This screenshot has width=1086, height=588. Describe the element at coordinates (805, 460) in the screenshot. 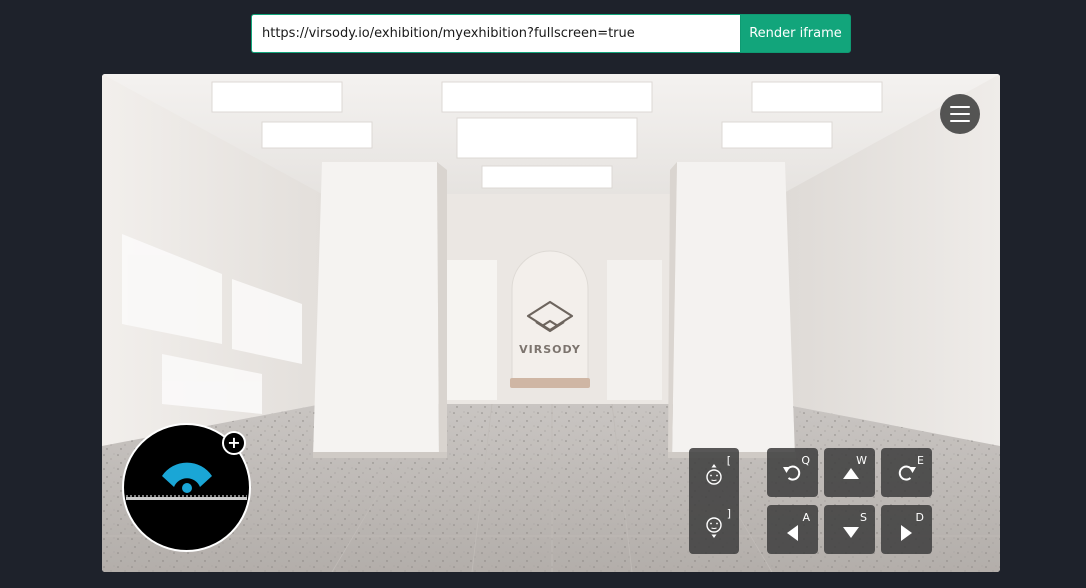

I see `rotate-left-key: Q` at that location.